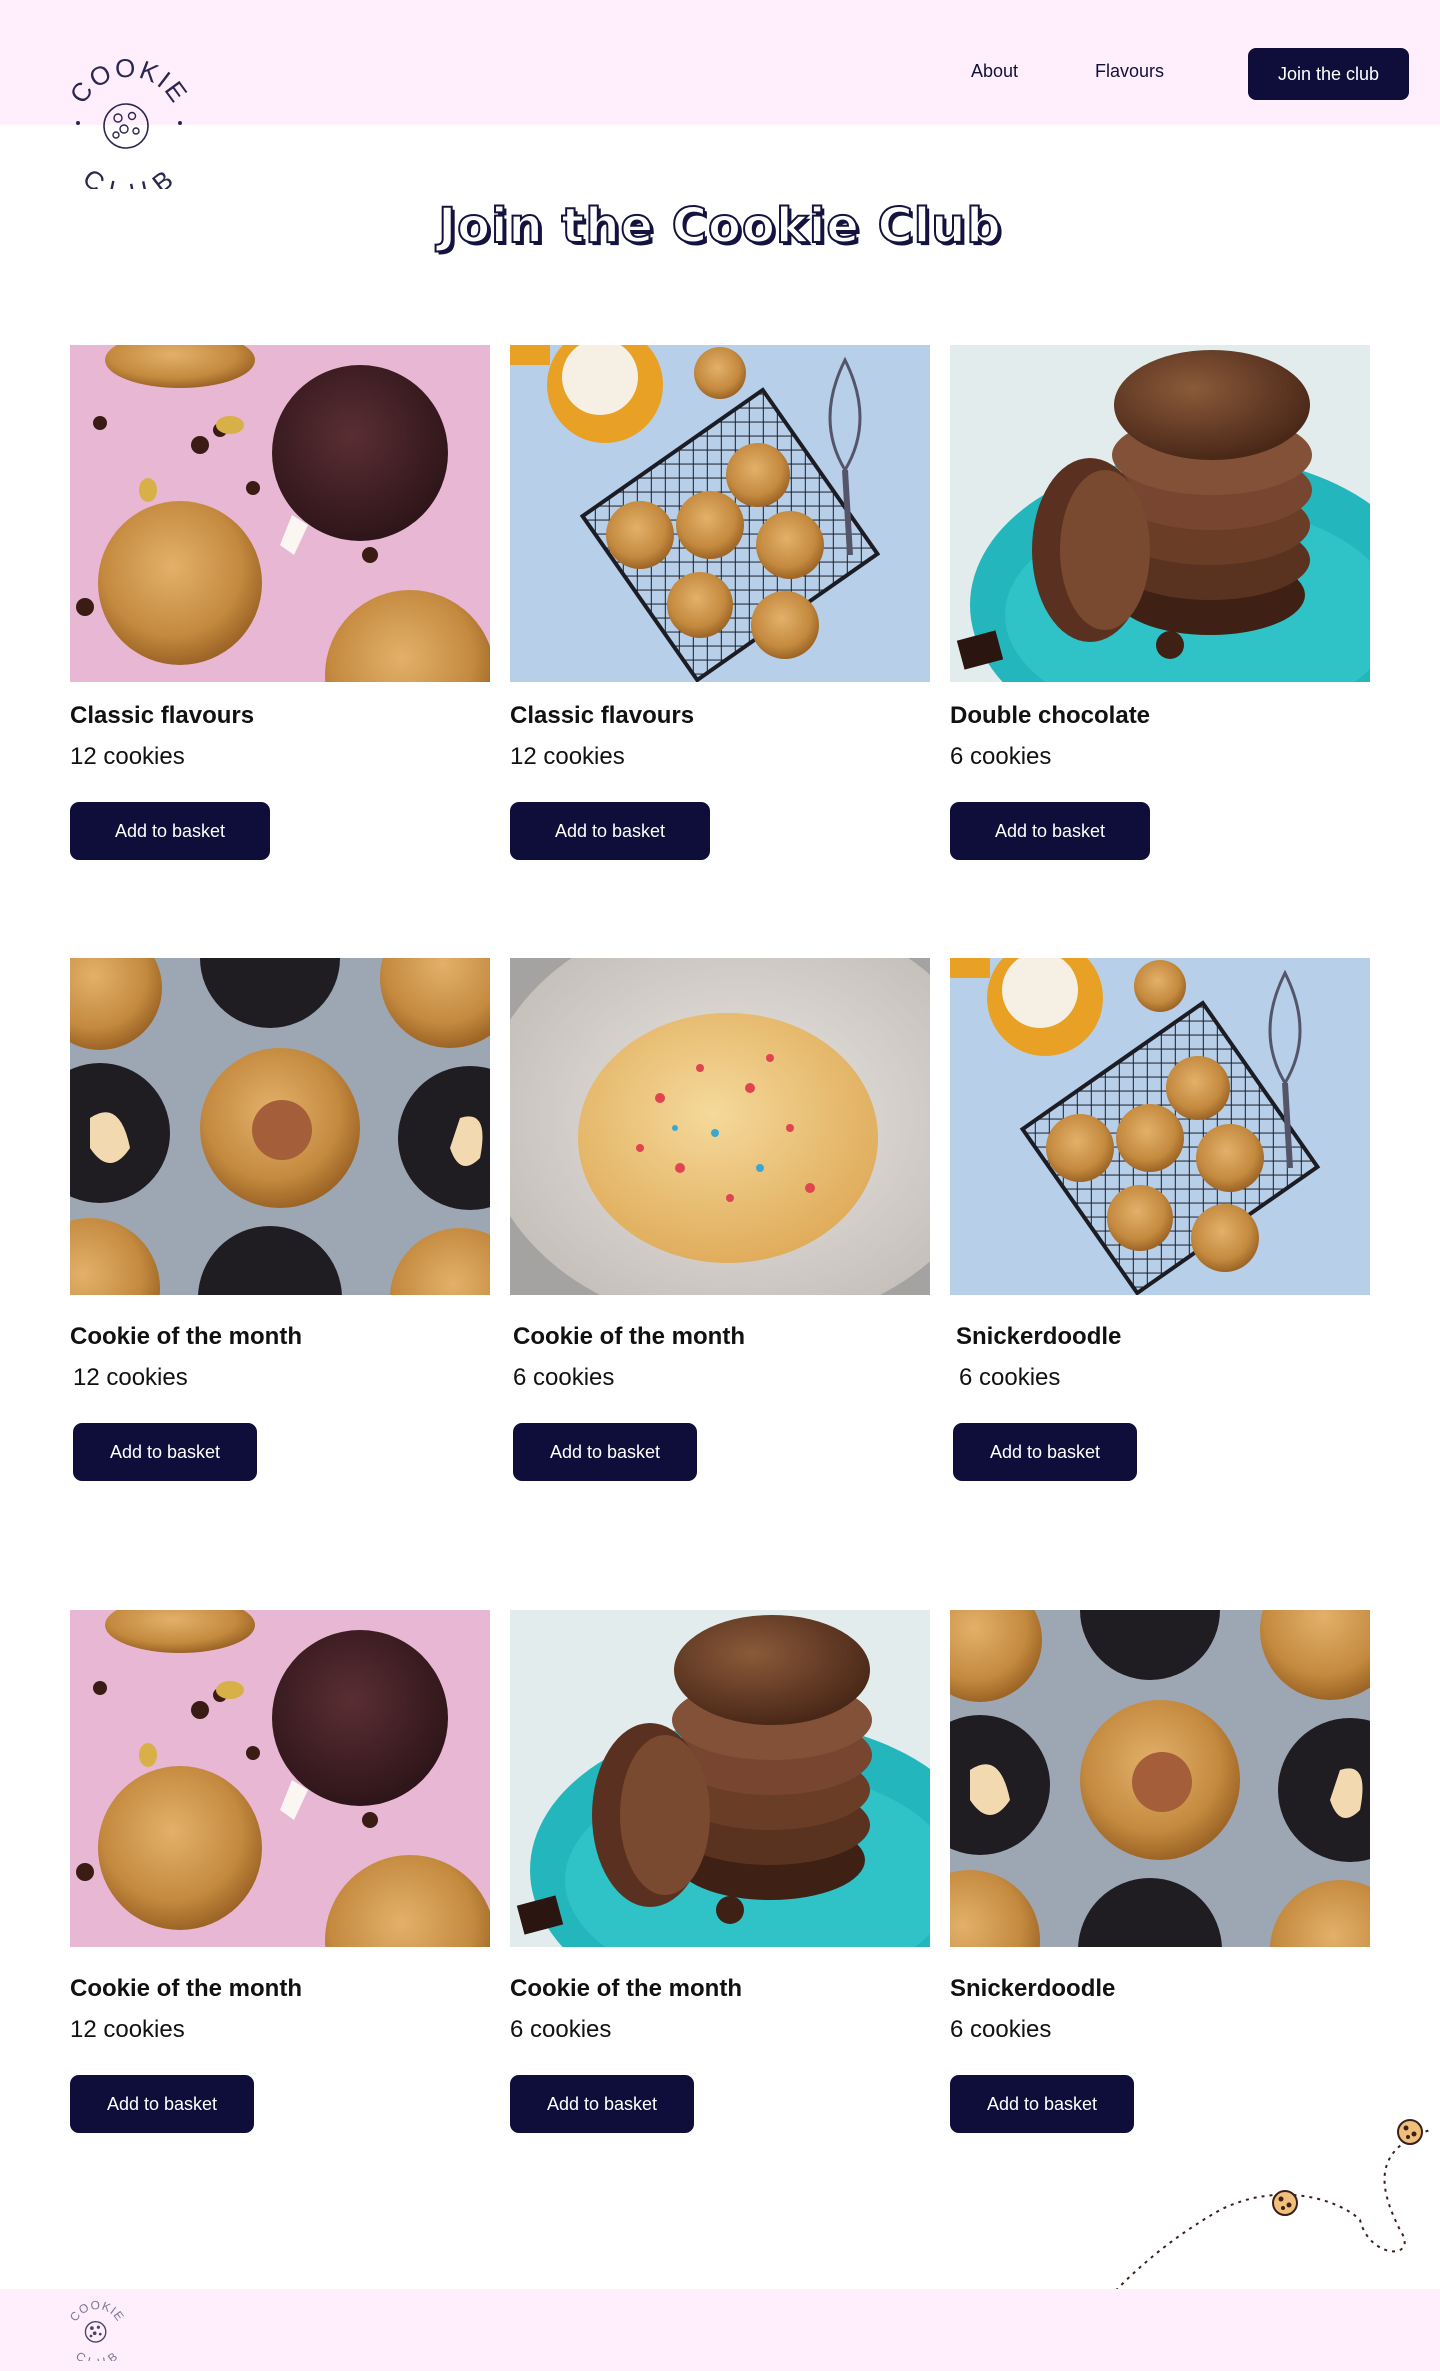  What do you see at coordinates (1129, 71) in the screenshot?
I see `nav-flavours-link: Flavours` at bounding box center [1129, 71].